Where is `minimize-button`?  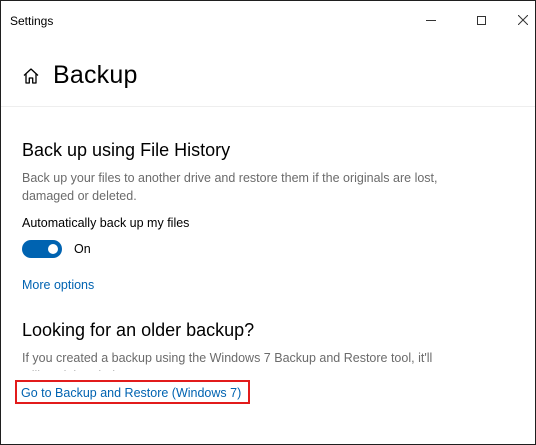 minimize-button is located at coordinates (431, 20).